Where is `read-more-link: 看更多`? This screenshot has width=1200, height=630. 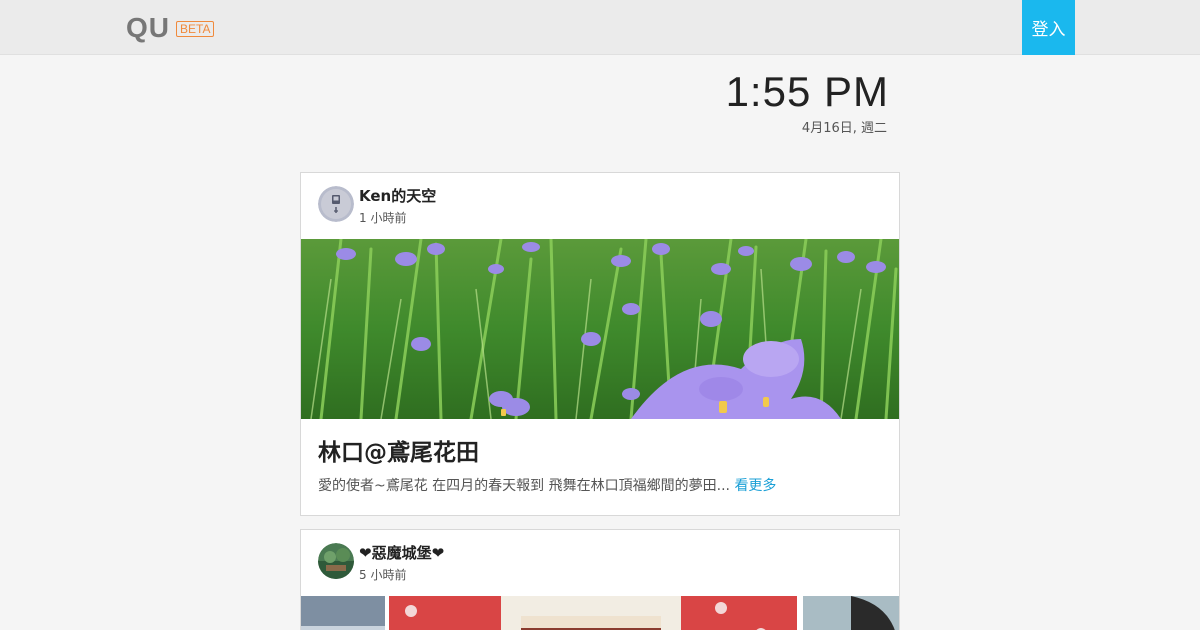 read-more-link: 看更多 is located at coordinates (755, 486).